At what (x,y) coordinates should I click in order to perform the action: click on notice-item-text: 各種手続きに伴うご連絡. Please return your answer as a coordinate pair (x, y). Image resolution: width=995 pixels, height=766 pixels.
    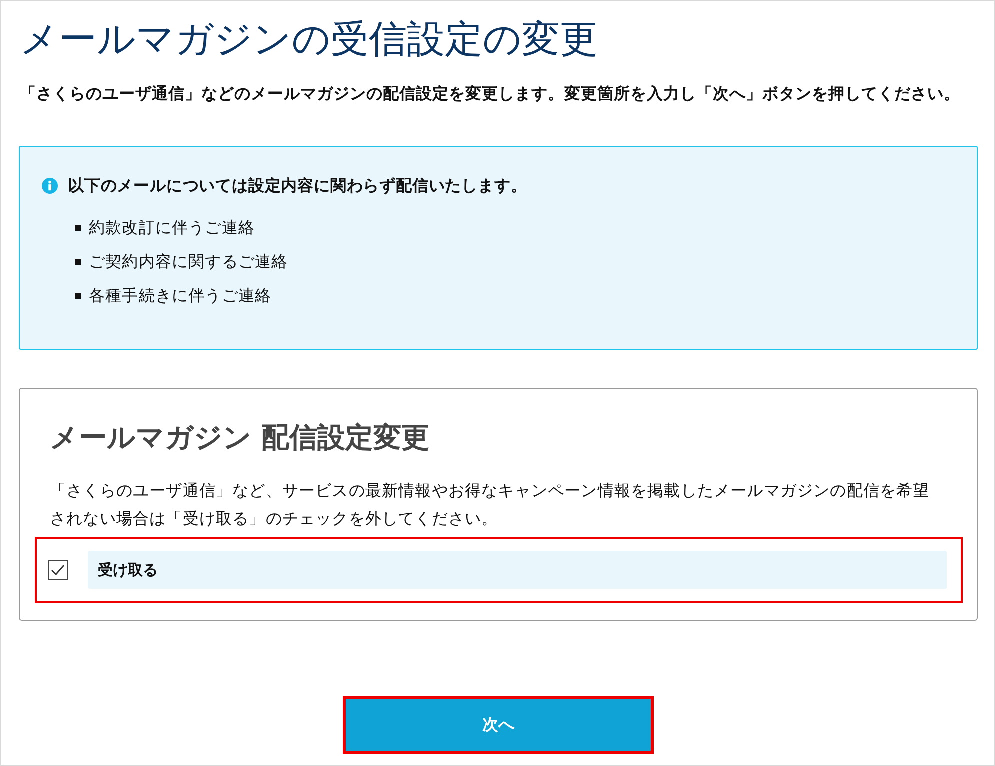
    Looking at the image, I should click on (180, 296).